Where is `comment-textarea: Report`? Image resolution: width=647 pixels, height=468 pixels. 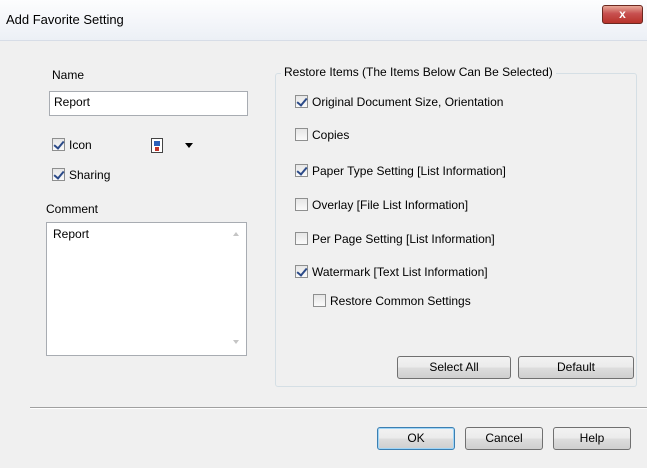 comment-textarea: Report is located at coordinates (146, 289).